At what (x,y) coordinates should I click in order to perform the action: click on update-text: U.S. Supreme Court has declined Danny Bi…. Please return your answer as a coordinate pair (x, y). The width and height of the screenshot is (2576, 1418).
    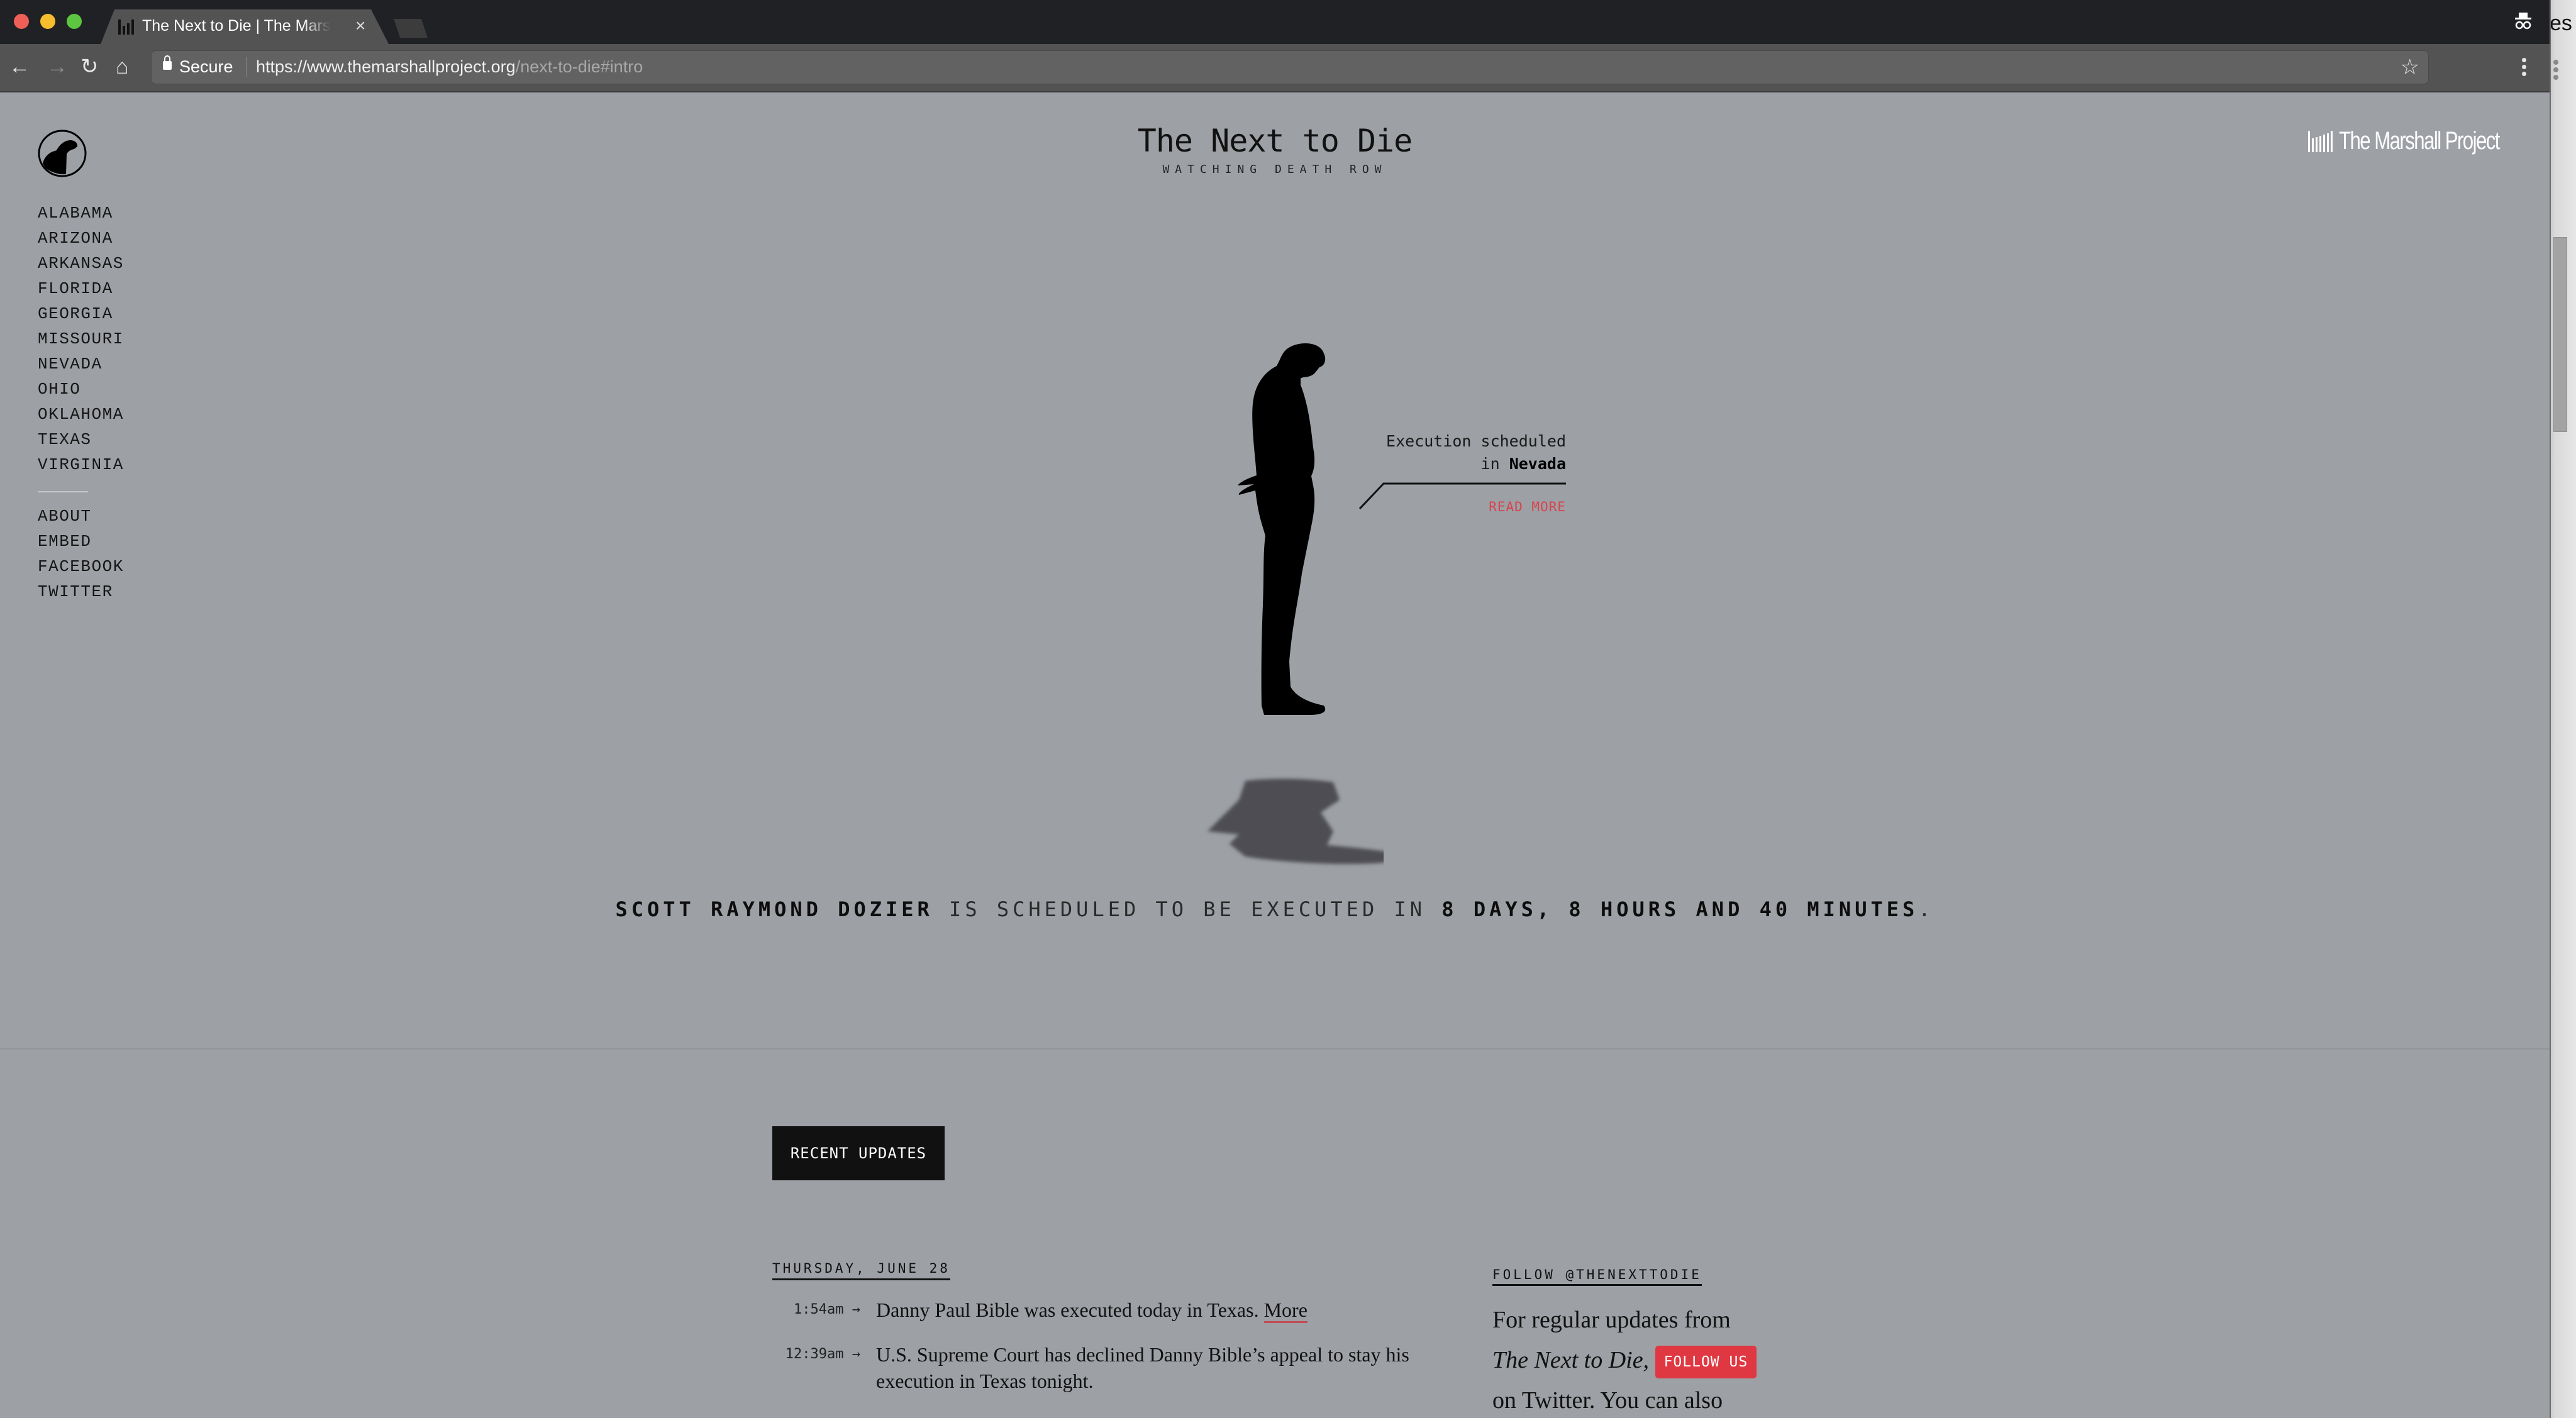
    Looking at the image, I should click on (1142, 1367).